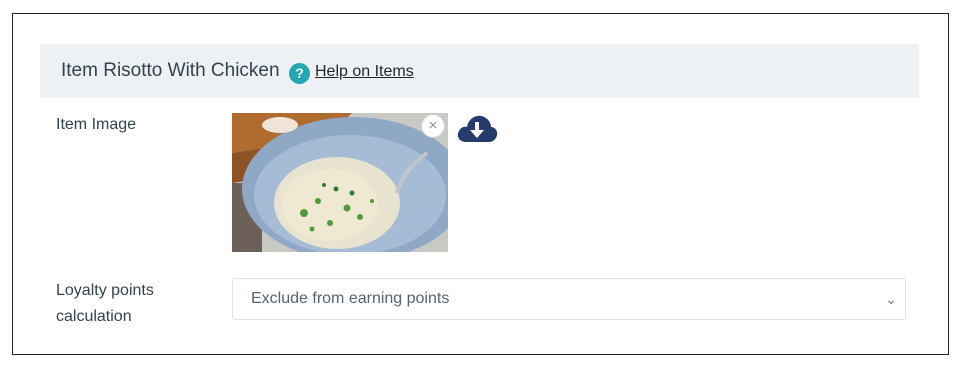 The image size is (961, 366). What do you see at coordinates (891, 299) in the screenshot?
I see `chevron-down-icon: ⌄` at bounding box center [891, 299].